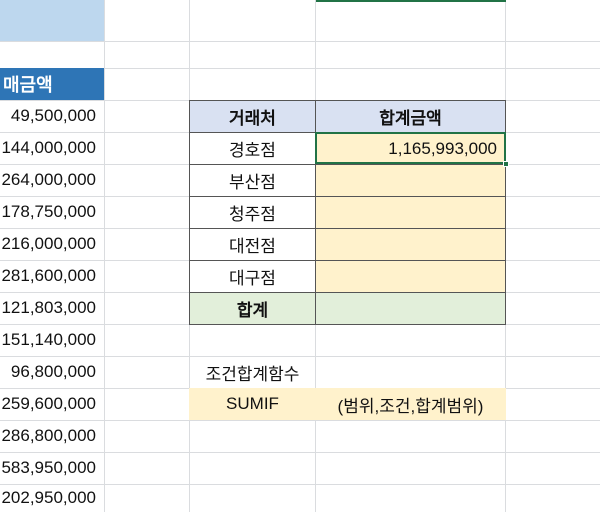 The height and width of the screenshot is (512, 600). What do you see at coordinates (252, 180) in the screenshot?
I see `client-cell: 부산점` at bounding box center [252, 180].